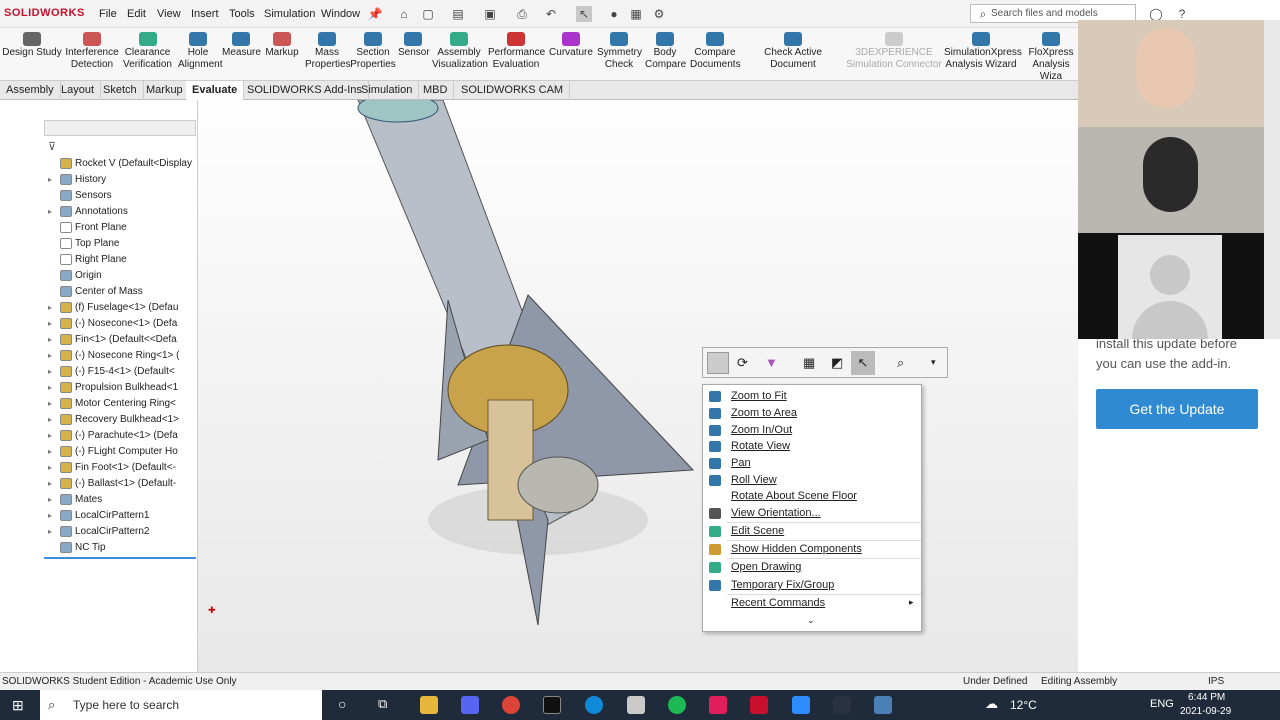 This screenshot has height=720, width=1280. Describe the element at coordinates (812, 396) in the screenshot. I see `context-menu-item: Zoom to Fit` at that location.